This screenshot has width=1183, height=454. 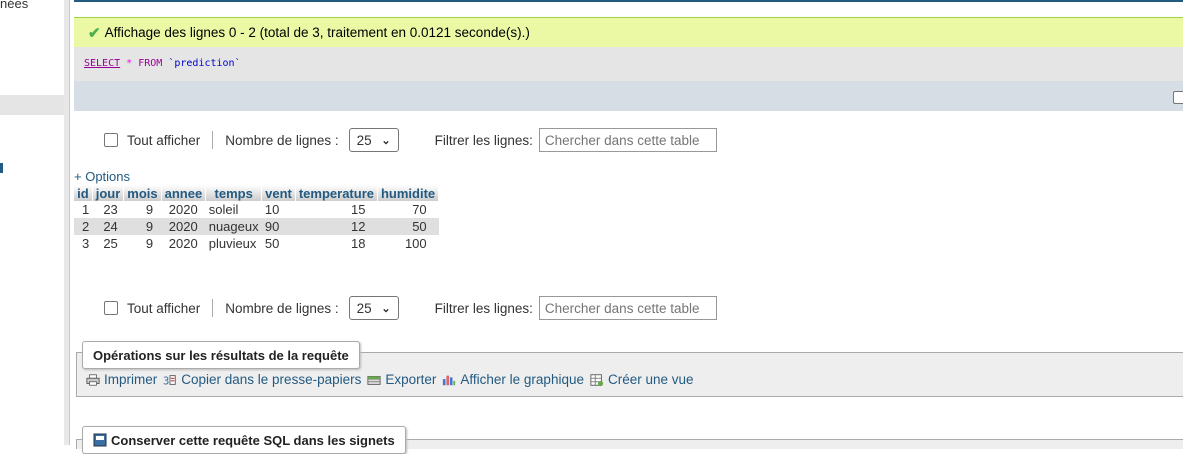 I want to click on print-label: Imprimer, so click(x=131, y=379).